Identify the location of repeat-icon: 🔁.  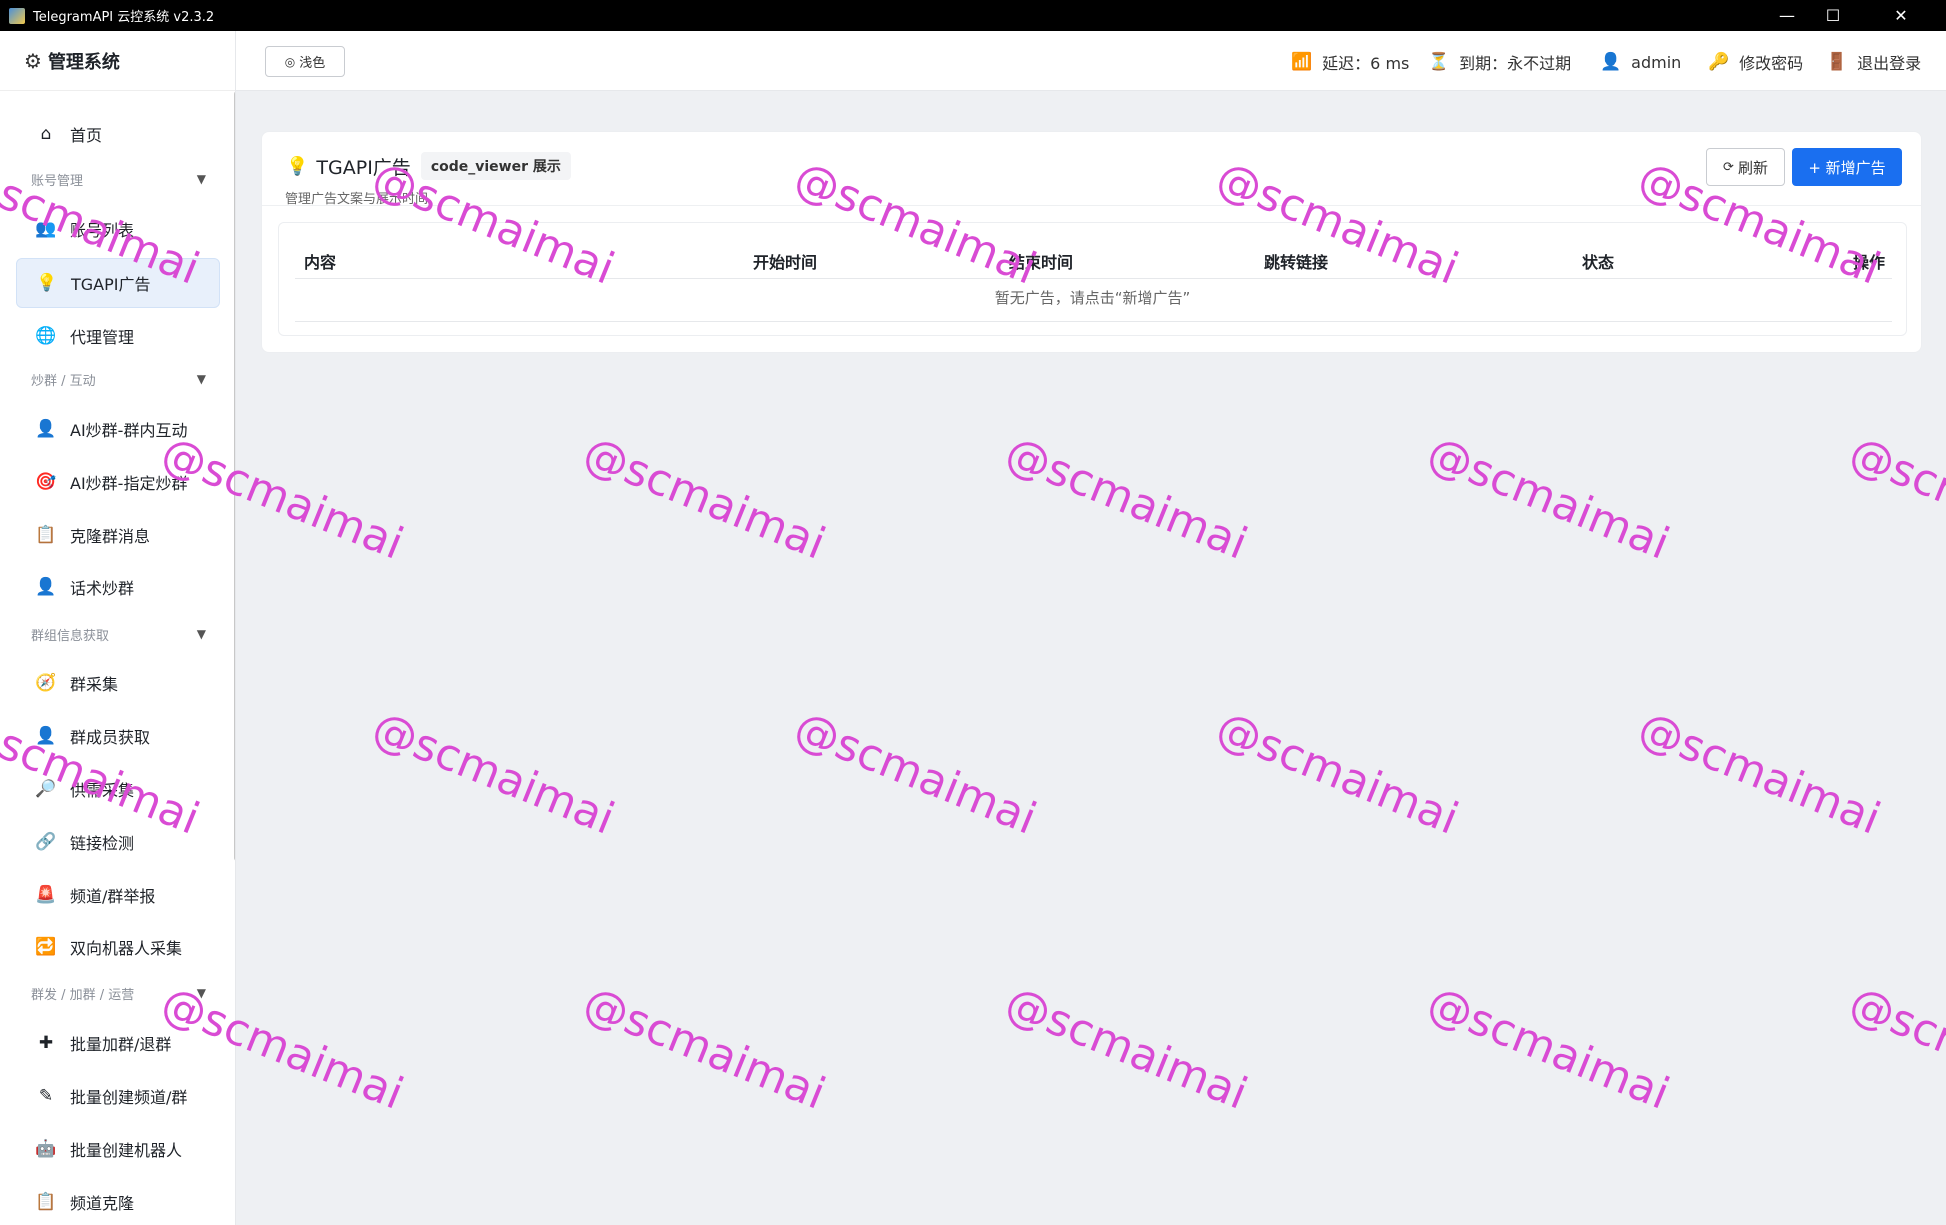
(46, 947).